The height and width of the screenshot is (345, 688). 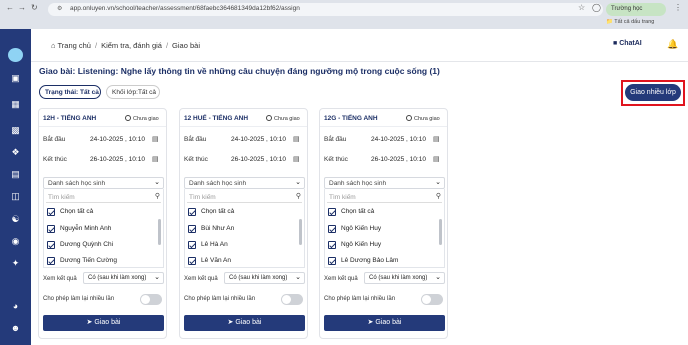 I want to click on reload-icon: ↻, so click(x=34, y=7).